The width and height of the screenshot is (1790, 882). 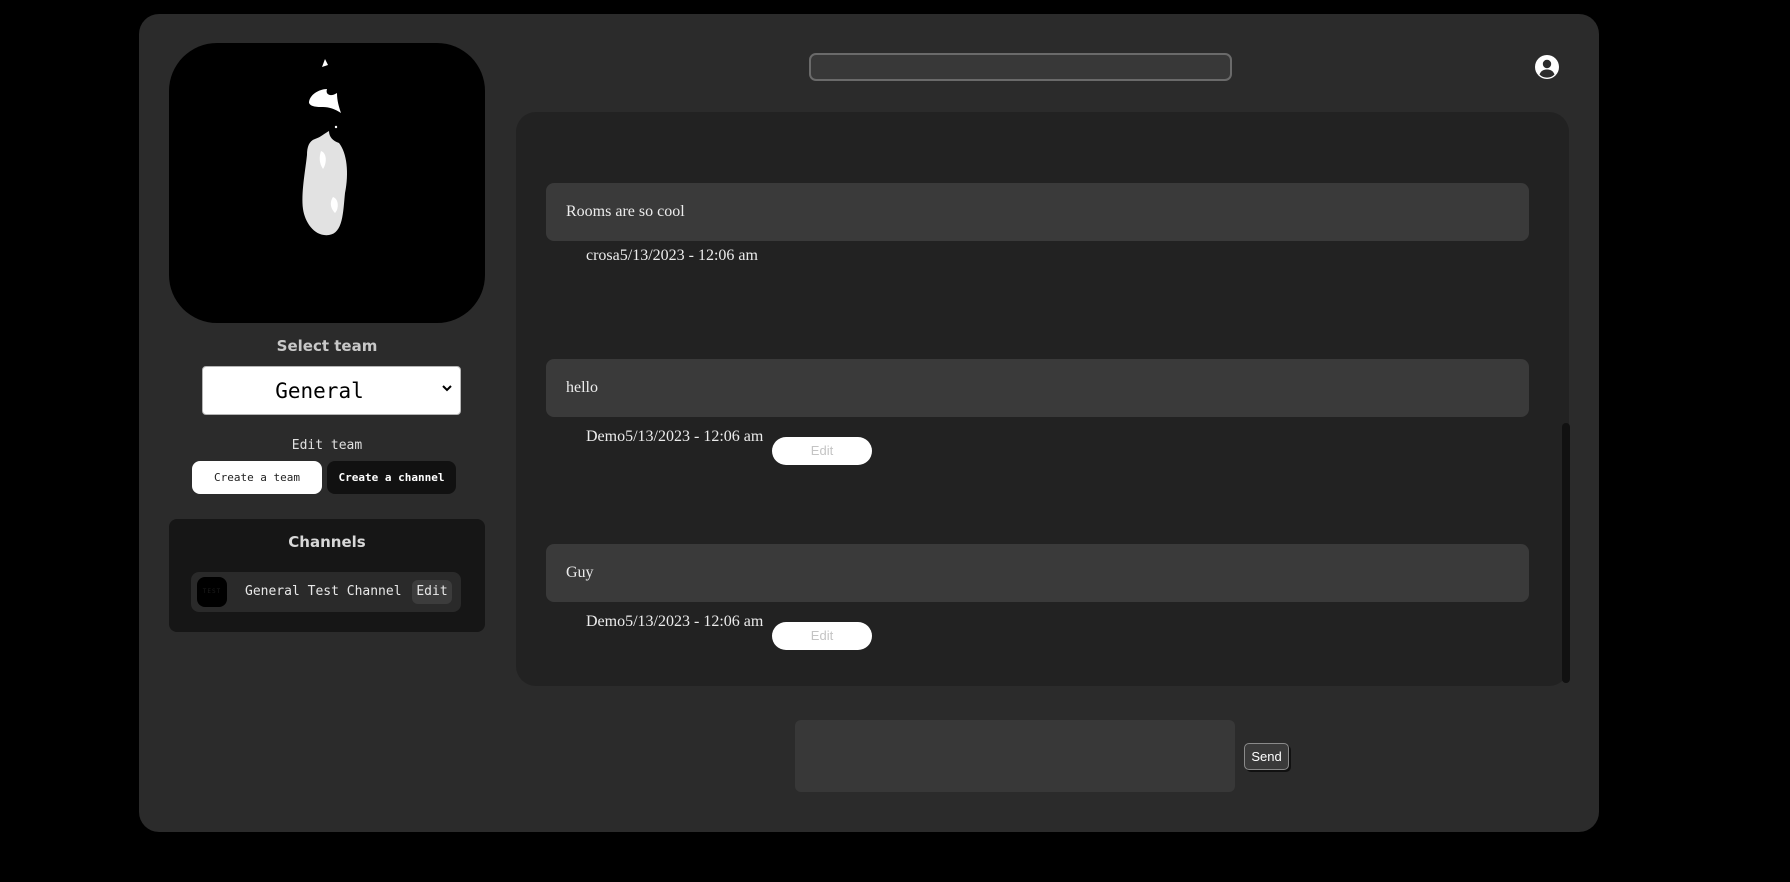 What do you see at coordinates (1547, 67) in the screenshot?
I see `user-circle-icon` at bounding box center [1547, 67].